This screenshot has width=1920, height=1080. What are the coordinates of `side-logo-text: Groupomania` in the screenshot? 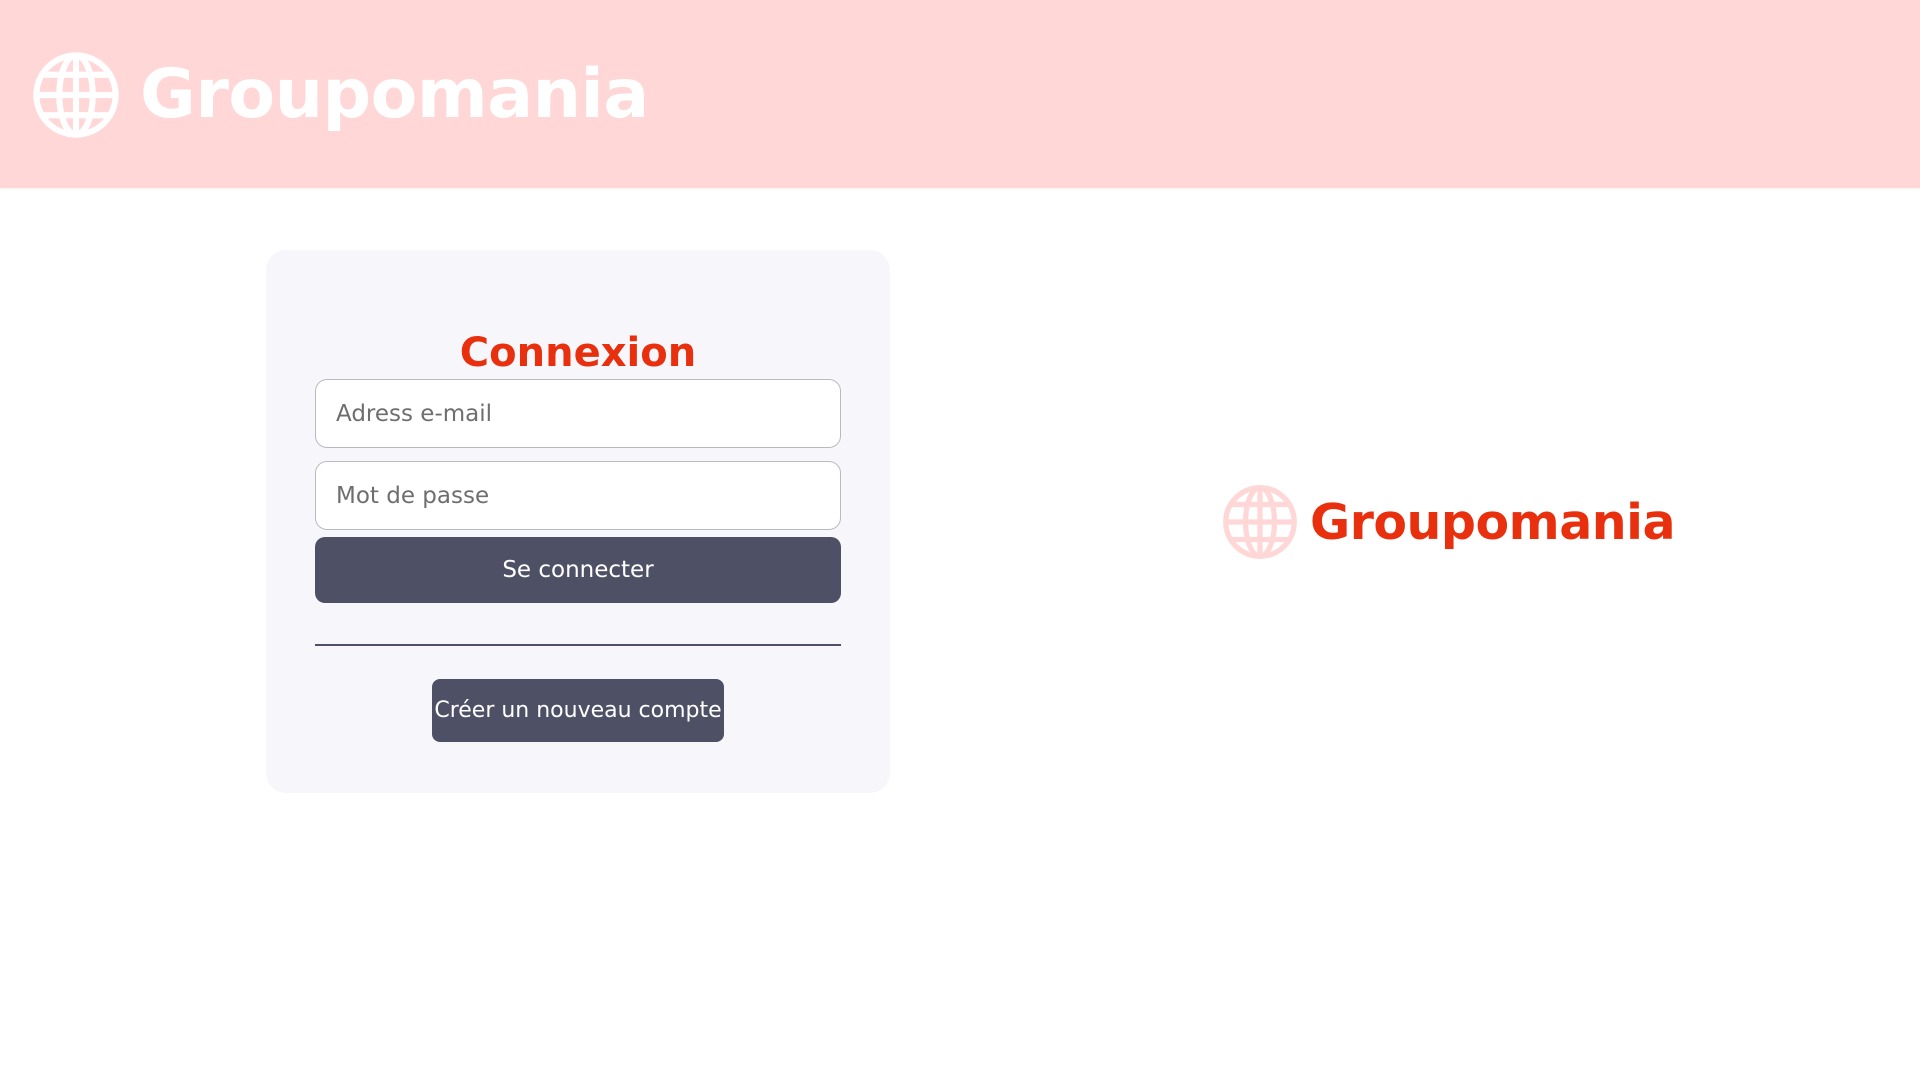 It's located at (1493, 522).